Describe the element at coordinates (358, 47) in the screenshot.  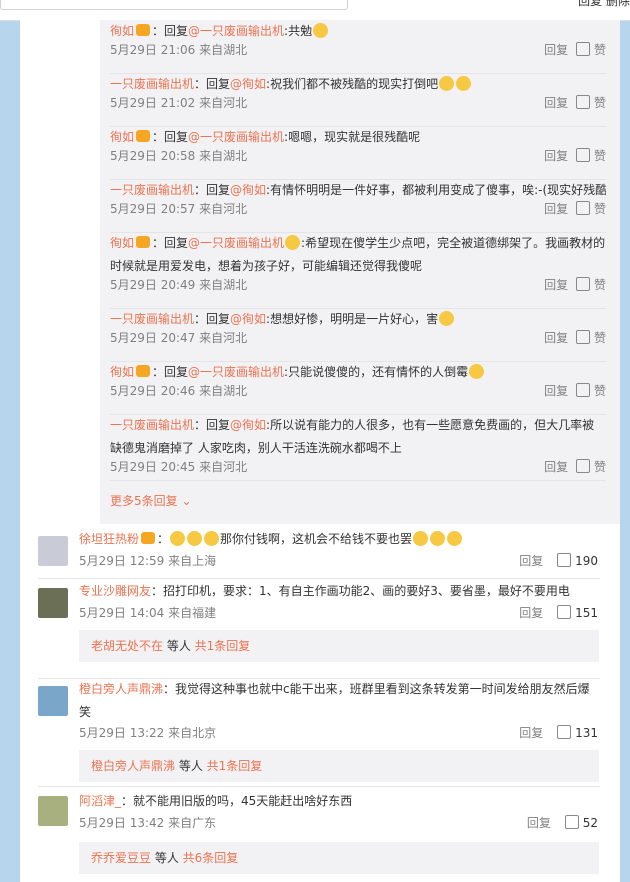
I see `reply-item: 徇如 ：回复@一只废画输出机:共勉 5月29日 21:06 来自湖北 回复 赞` at that location.